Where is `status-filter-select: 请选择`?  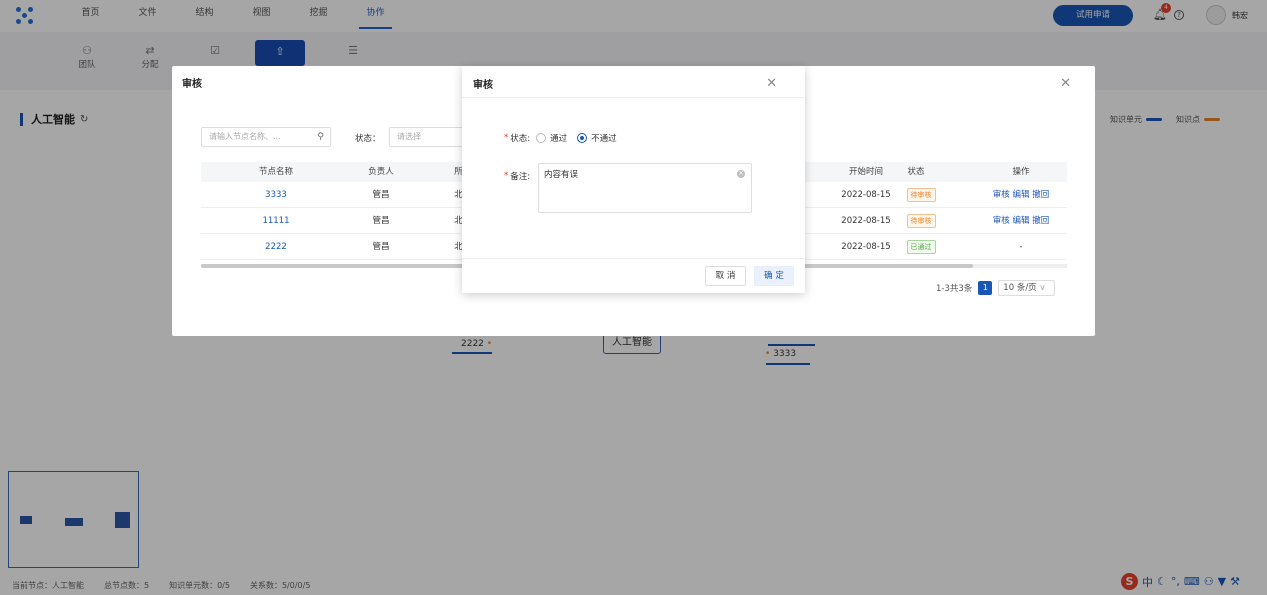 status-filter-select: 请选择 is located at coordinates (426, 137).